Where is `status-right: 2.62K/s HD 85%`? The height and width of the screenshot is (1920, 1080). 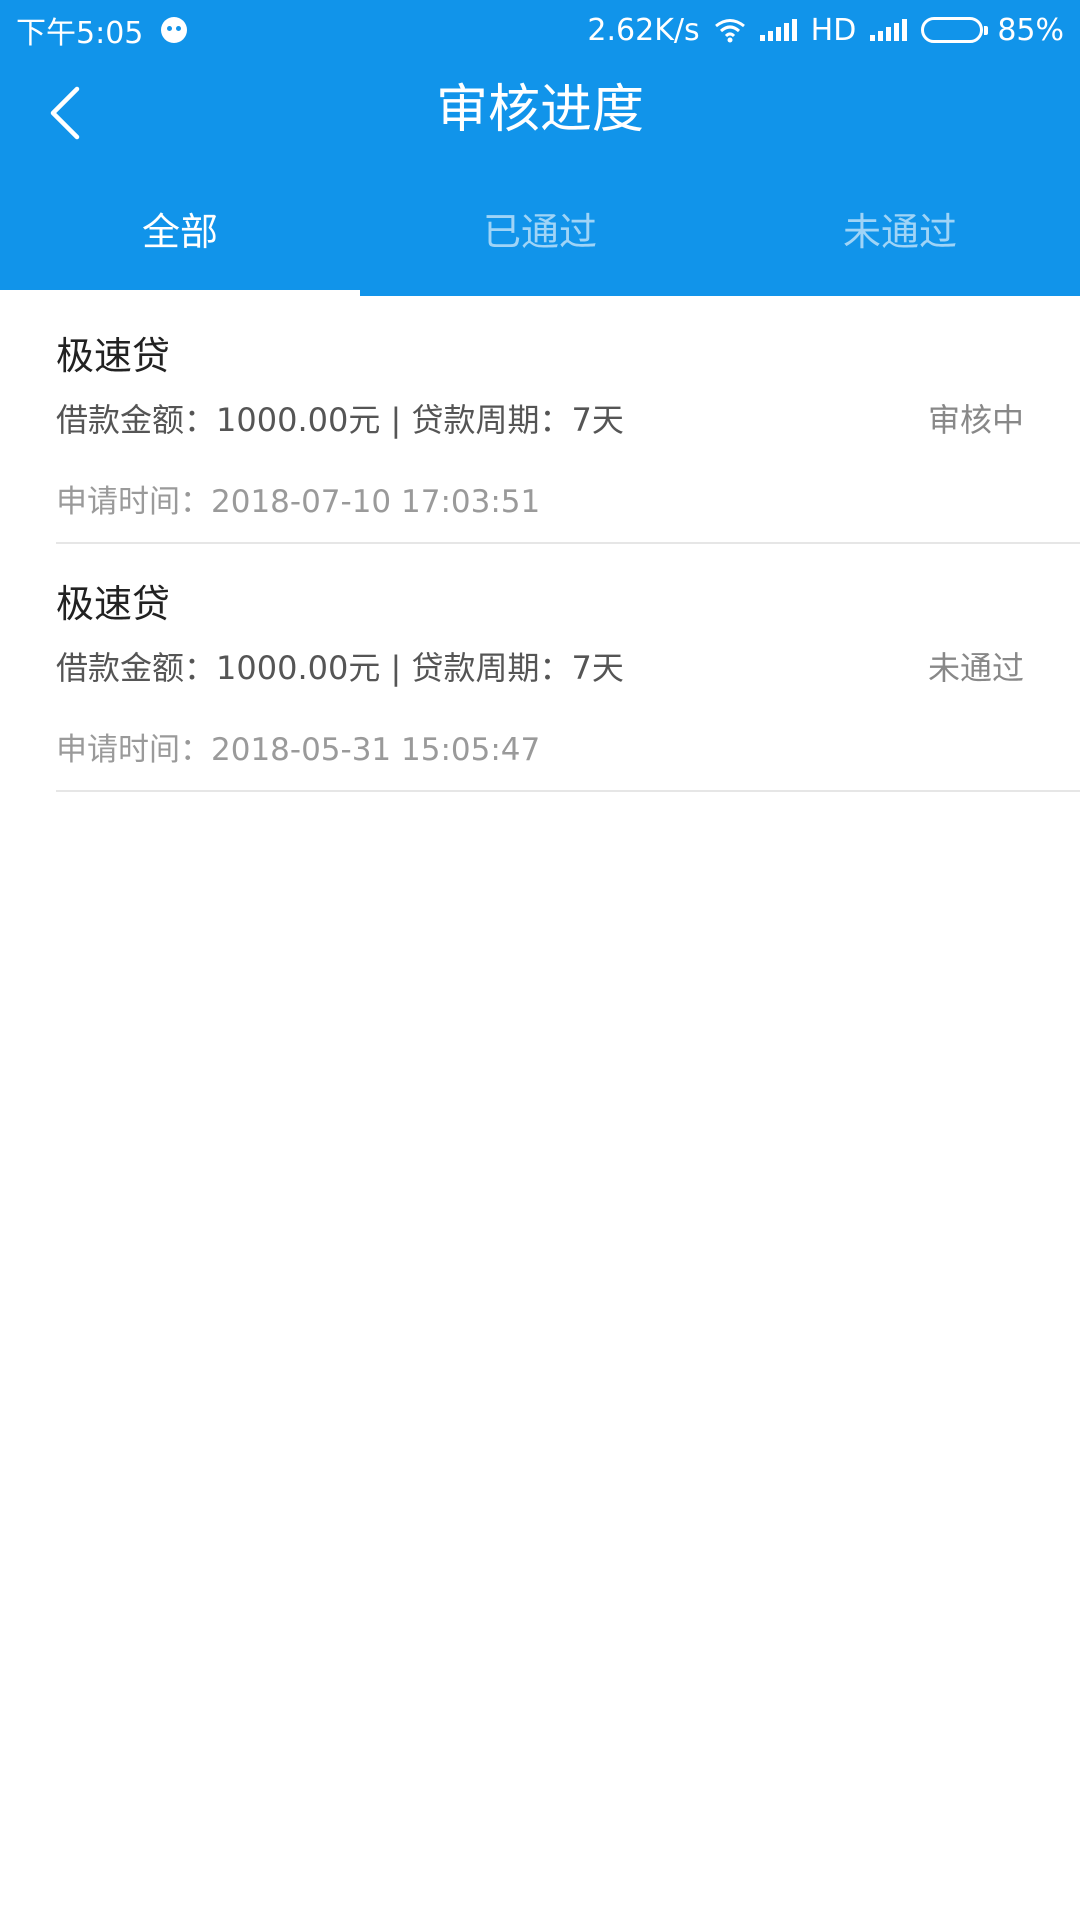
status-right: 2.62K/s HD 85% is located at coordinates (825, 30).